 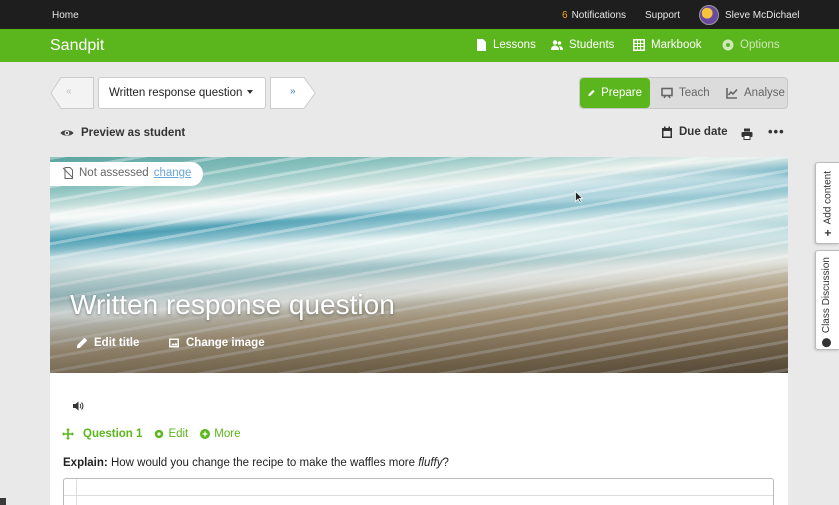 What do you see at coordinates (178, 434) in the screenshot?
I see `edit-question-label: Edit` at bounding box center [178, 434].